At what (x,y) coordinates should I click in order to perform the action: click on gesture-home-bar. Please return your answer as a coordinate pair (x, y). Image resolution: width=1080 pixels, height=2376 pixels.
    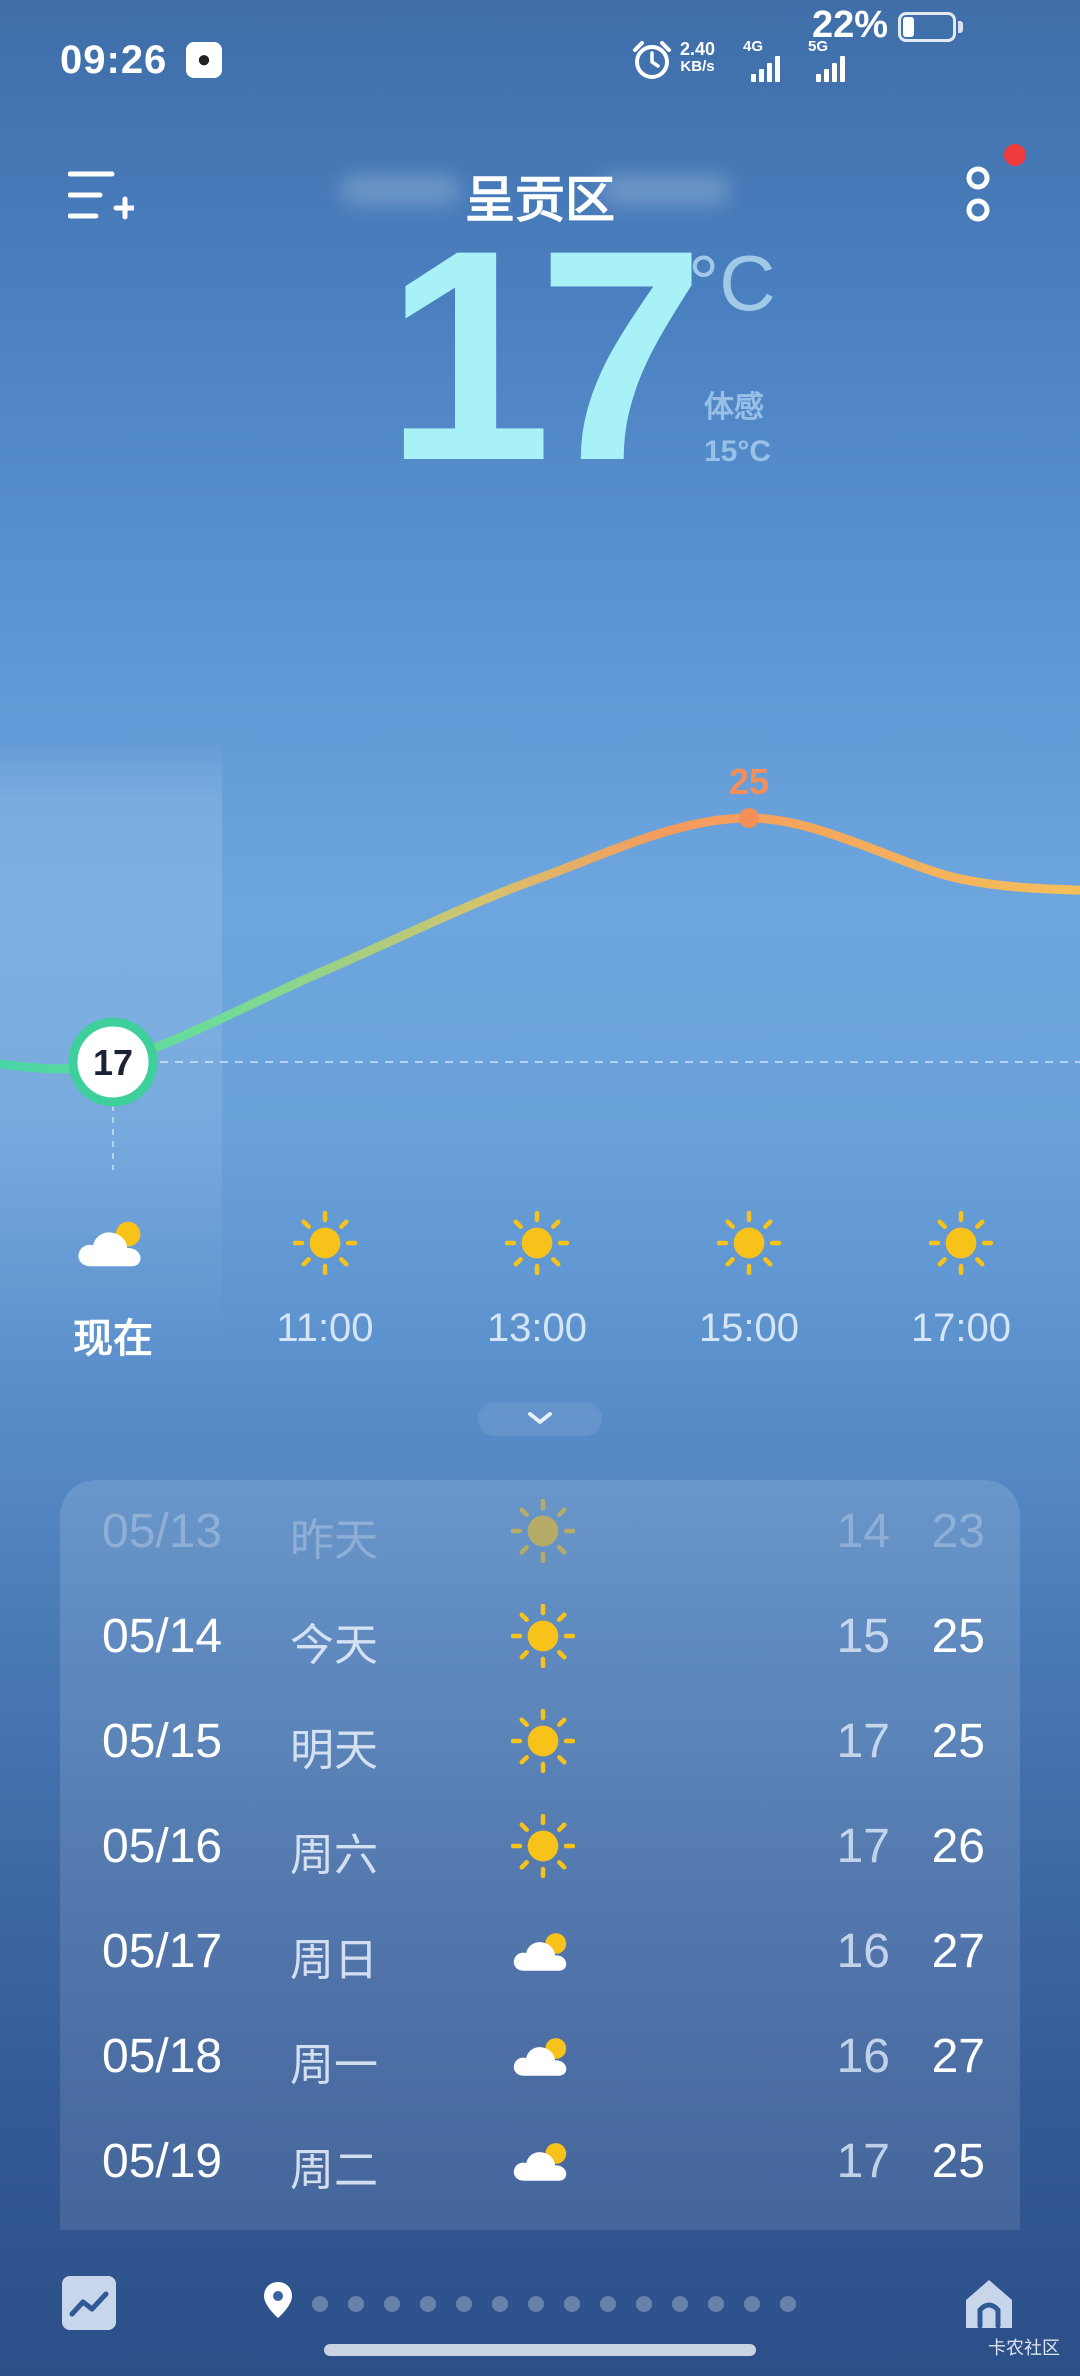
    Looking at the image, I should click on (540, 2350).